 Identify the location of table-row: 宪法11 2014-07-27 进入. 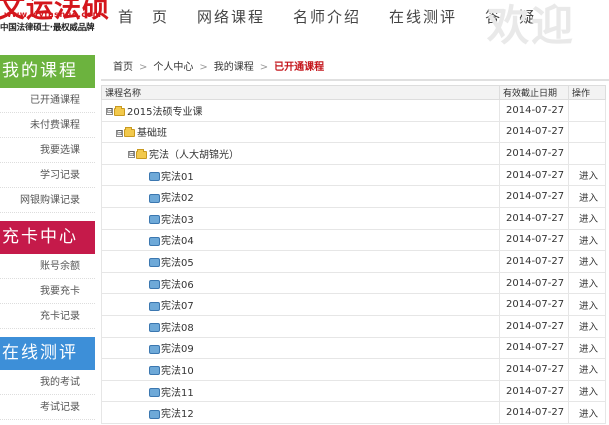
(353, 391).